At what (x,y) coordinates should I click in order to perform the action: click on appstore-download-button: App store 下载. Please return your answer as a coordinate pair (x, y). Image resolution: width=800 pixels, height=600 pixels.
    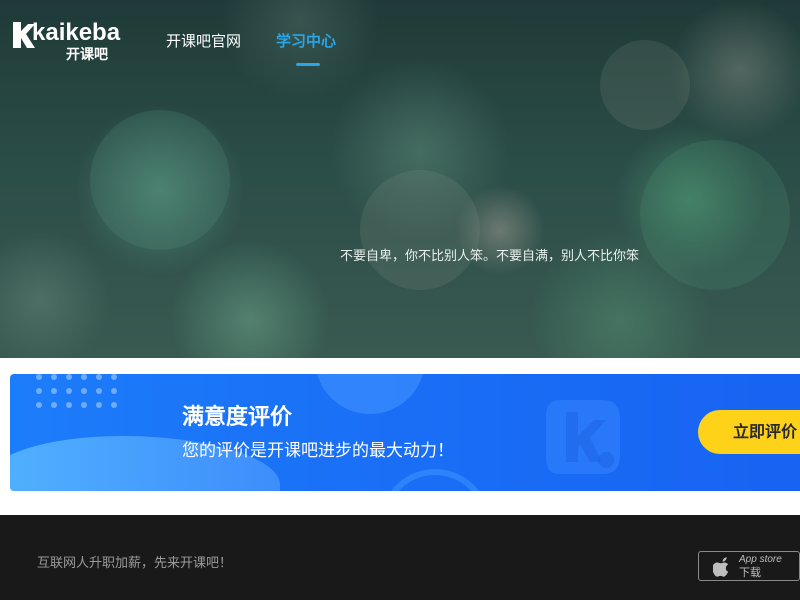
    Looking at the image, I should click on (749, 566).